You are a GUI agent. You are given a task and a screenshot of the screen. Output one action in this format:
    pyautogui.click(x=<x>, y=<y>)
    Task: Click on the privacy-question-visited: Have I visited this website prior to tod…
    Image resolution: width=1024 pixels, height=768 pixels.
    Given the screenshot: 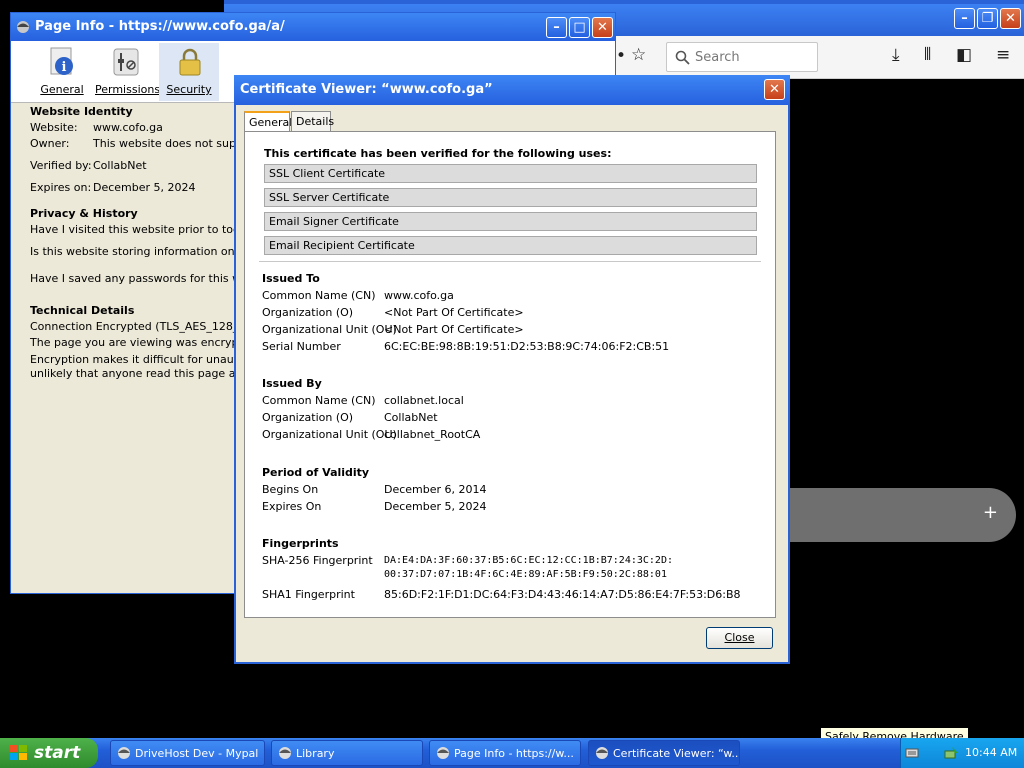 What is the action you would take?
    pyautogui.click(x=145, y=229)
    